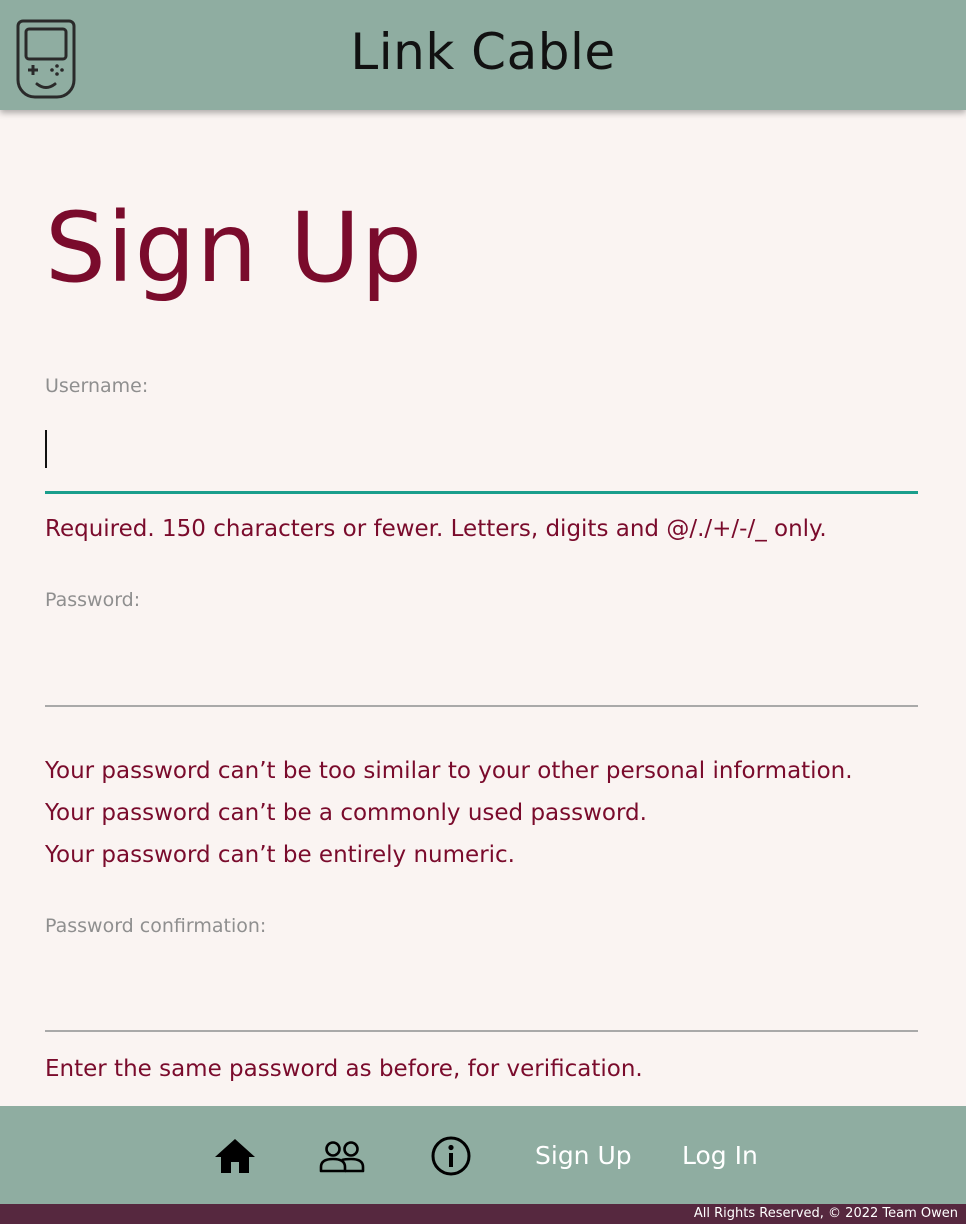  I want to click on password-help-item: Your password can’t be entirely numeric., so click(280, 855).